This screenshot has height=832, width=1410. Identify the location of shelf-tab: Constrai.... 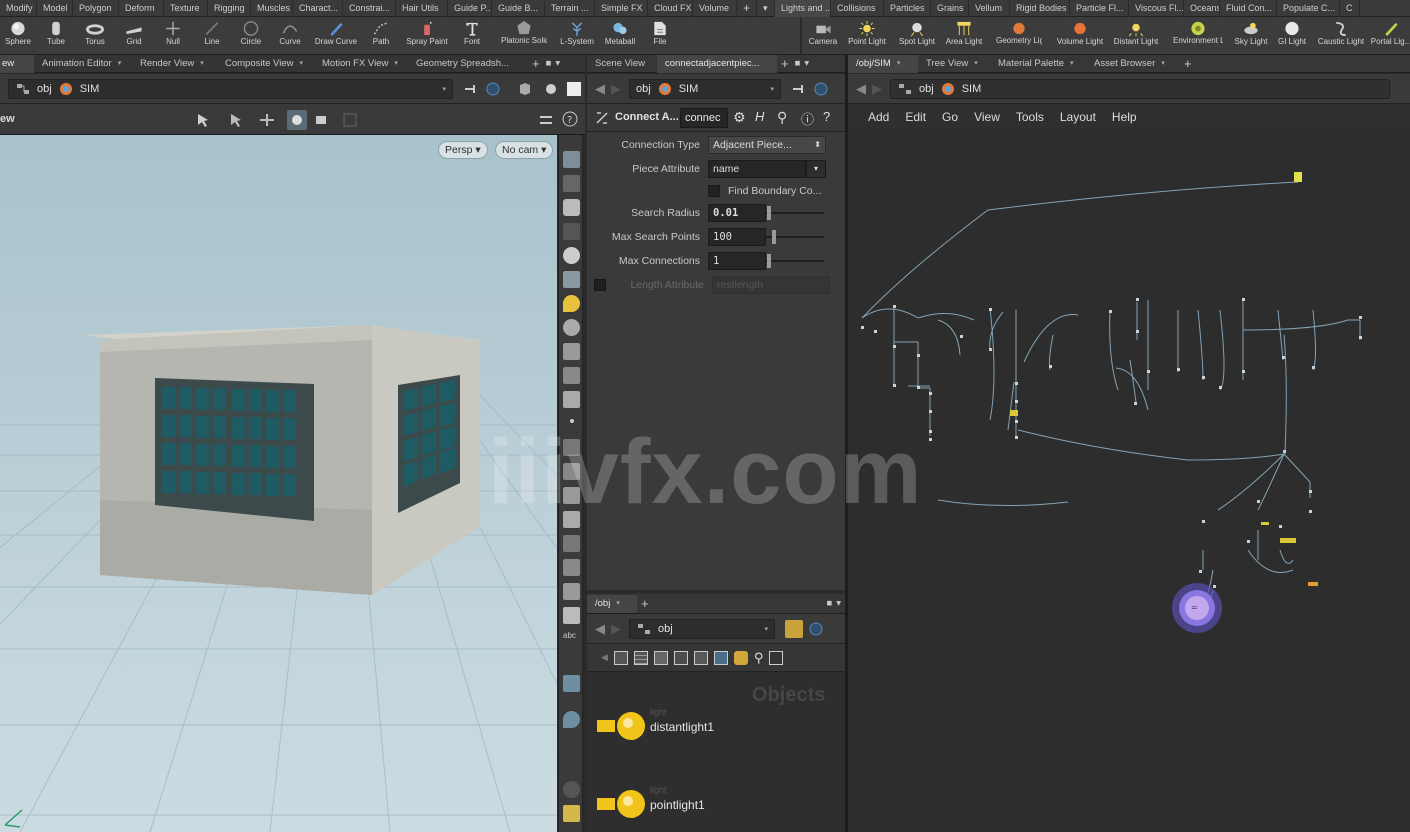
(369, 8).